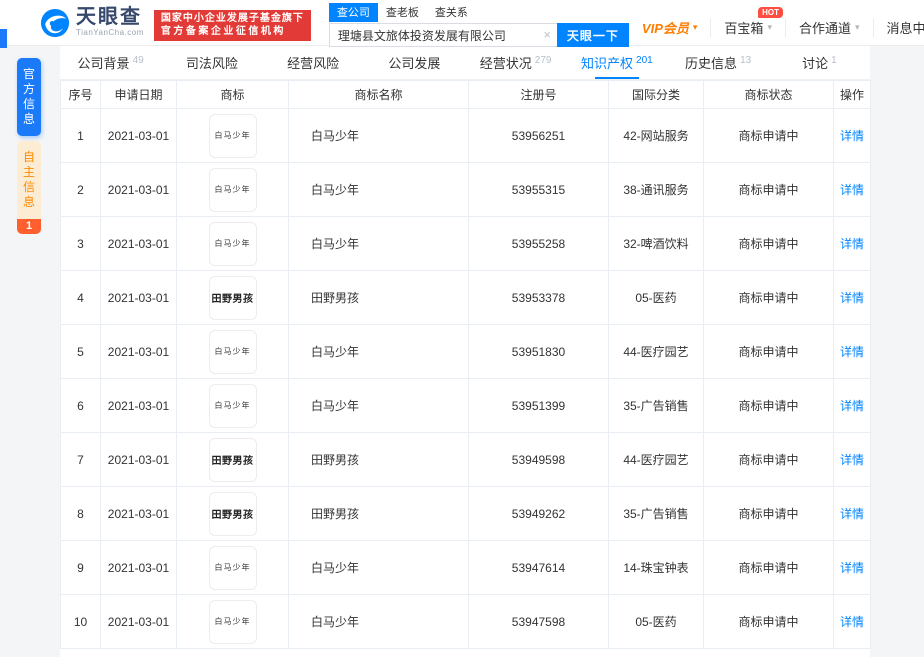 The width and height of the screenshot is (924, 657). I want to click on row-index-cell: 9, so click(80, 567).